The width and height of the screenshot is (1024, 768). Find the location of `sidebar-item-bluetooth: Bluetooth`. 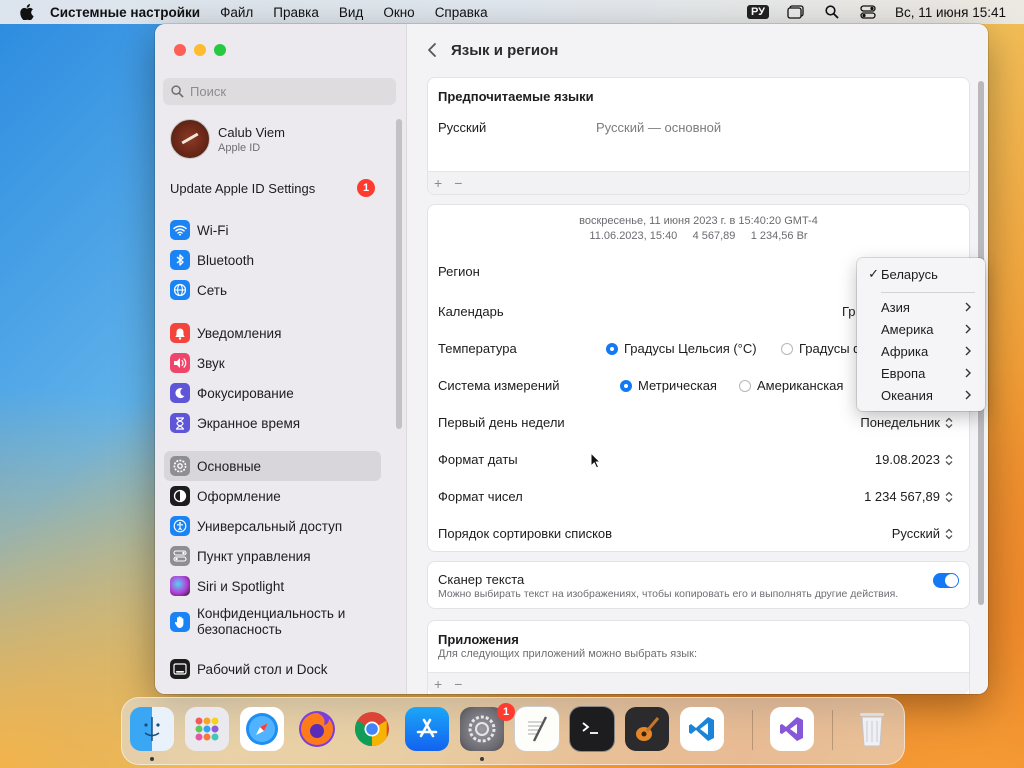

sidebar-item-bluetooth: Bluetooth is located at coordinates (272, 260).